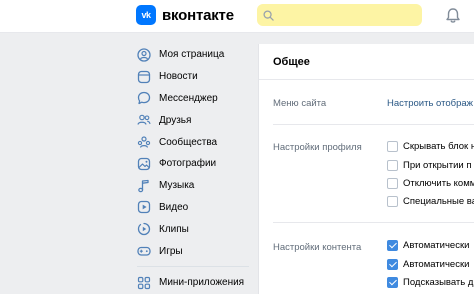  I want to click on sidebar-item-games: Игры, so click(193, 251).